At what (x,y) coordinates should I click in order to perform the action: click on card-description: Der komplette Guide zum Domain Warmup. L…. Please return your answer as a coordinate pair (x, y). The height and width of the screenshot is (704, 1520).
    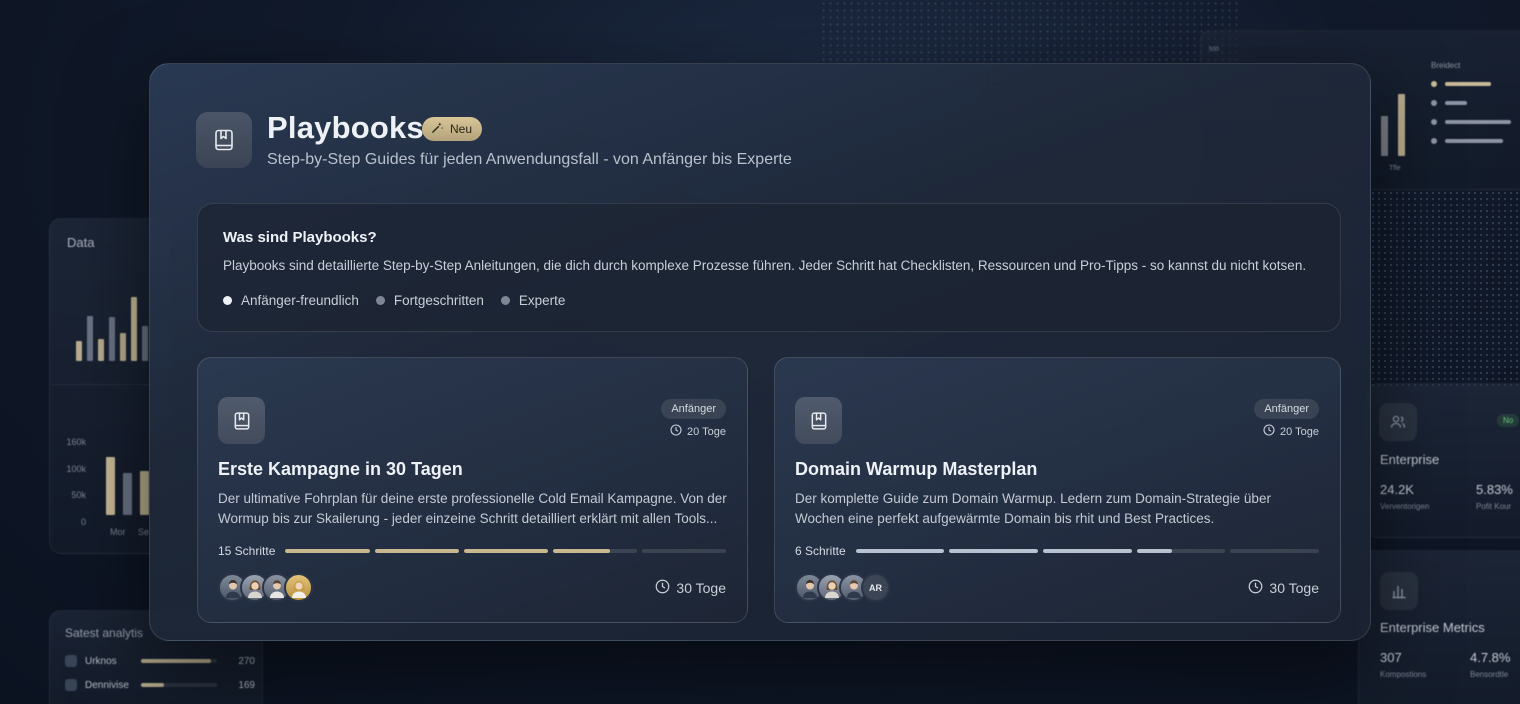
    Looking at the image, I should click on (1033, 508).